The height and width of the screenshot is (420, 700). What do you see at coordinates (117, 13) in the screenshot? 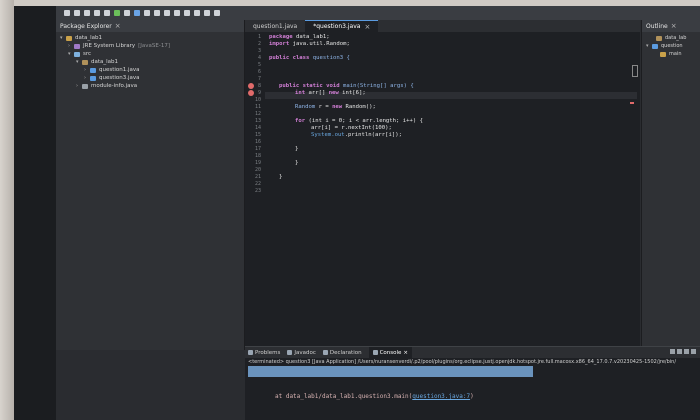
I see `run-icon` at bounding box center [117, 13].